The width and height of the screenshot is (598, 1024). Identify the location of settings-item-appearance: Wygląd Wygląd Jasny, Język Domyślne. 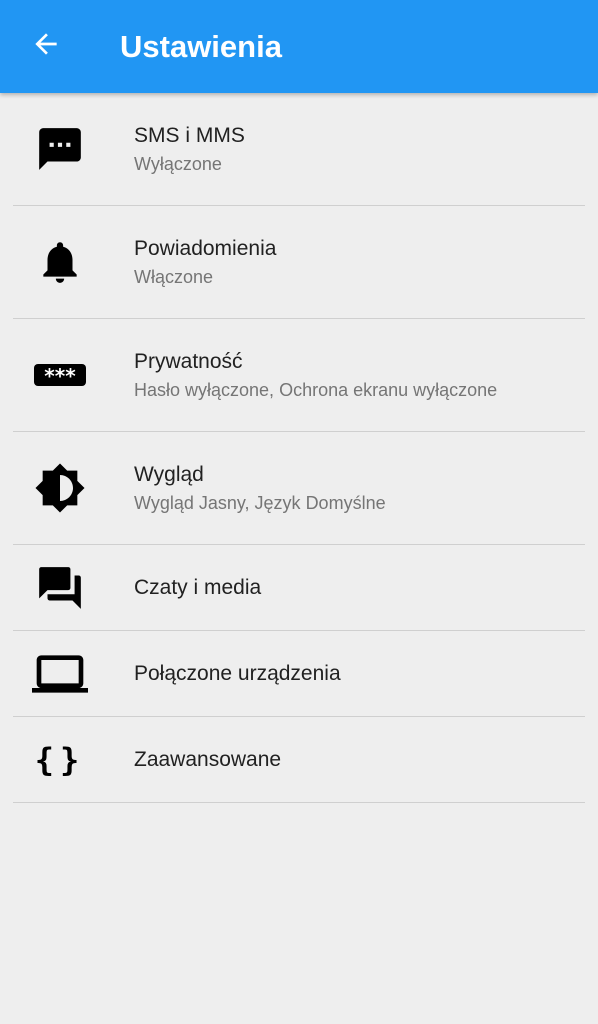
(299, 488).